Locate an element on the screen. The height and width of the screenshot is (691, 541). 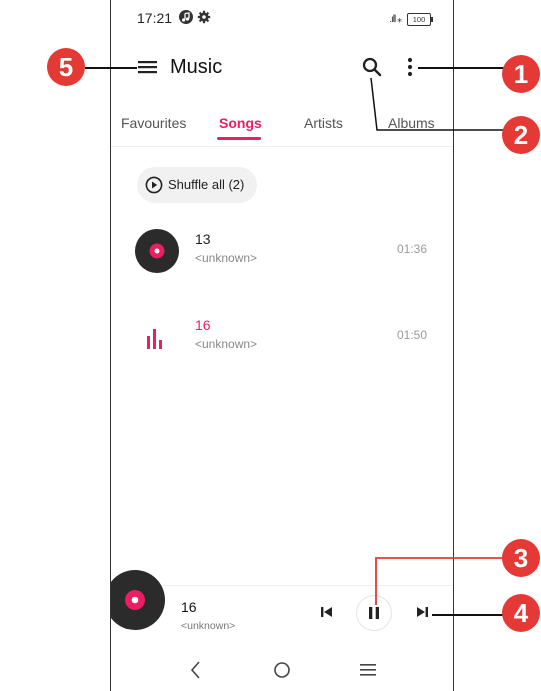
song-duration: 01:36 is located at coordinates (411, 249).